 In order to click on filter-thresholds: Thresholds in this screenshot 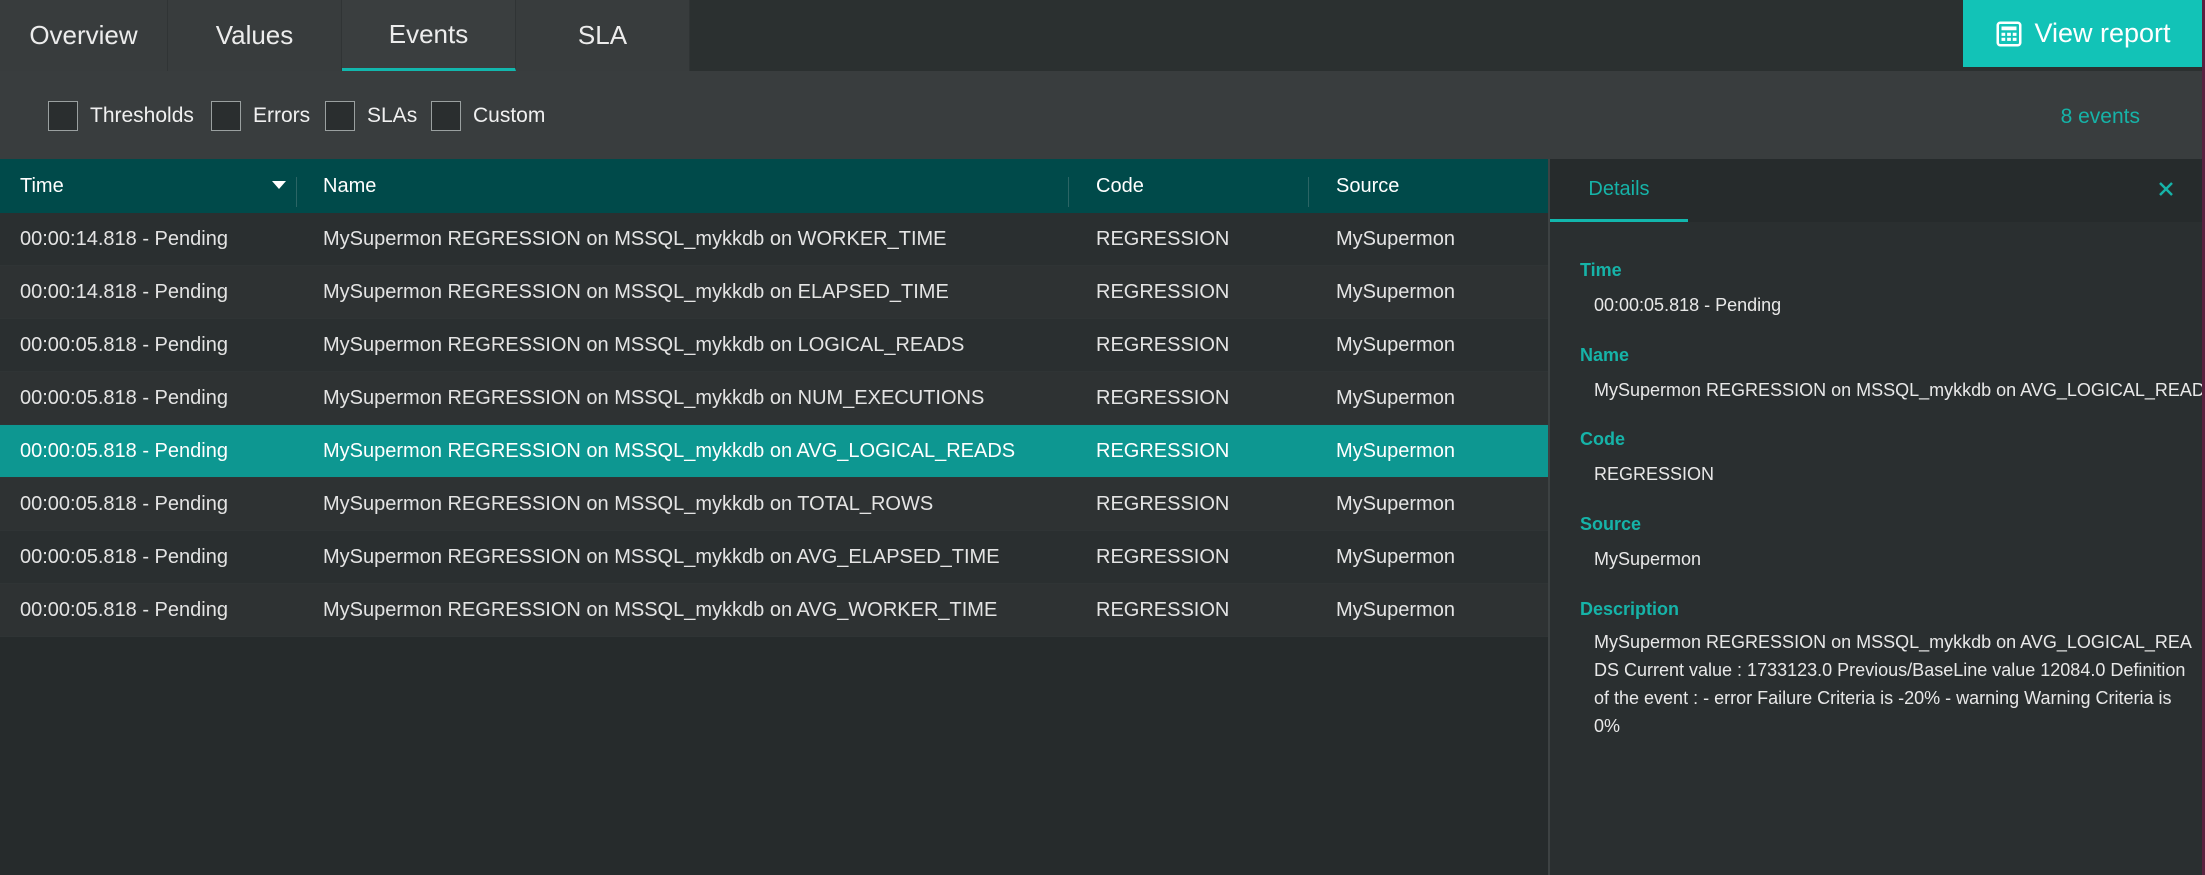, I will do `click(121, 116)`.